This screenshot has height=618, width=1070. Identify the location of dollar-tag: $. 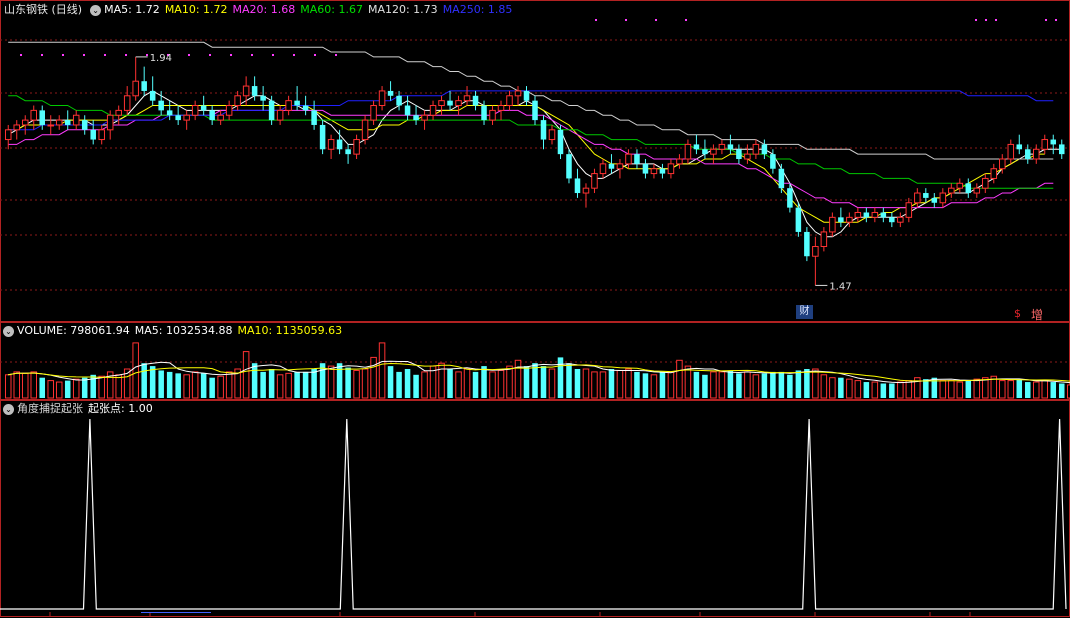
(1017, 313).